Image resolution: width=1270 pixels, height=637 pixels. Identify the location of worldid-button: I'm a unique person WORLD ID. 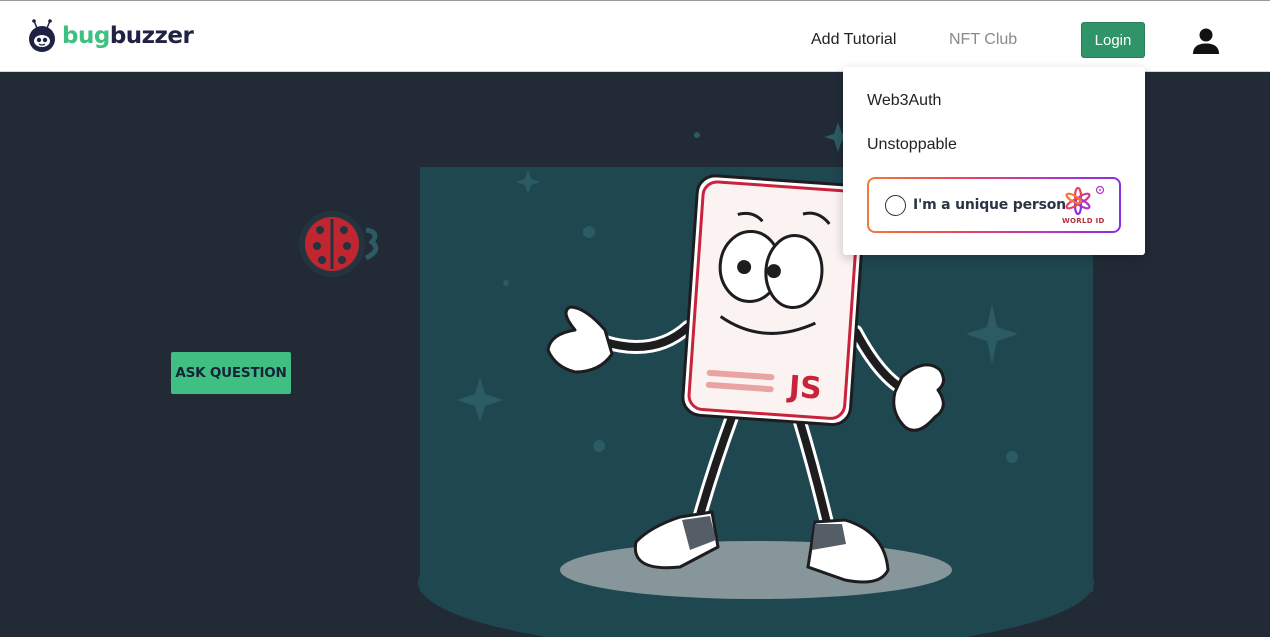
(994, 205).